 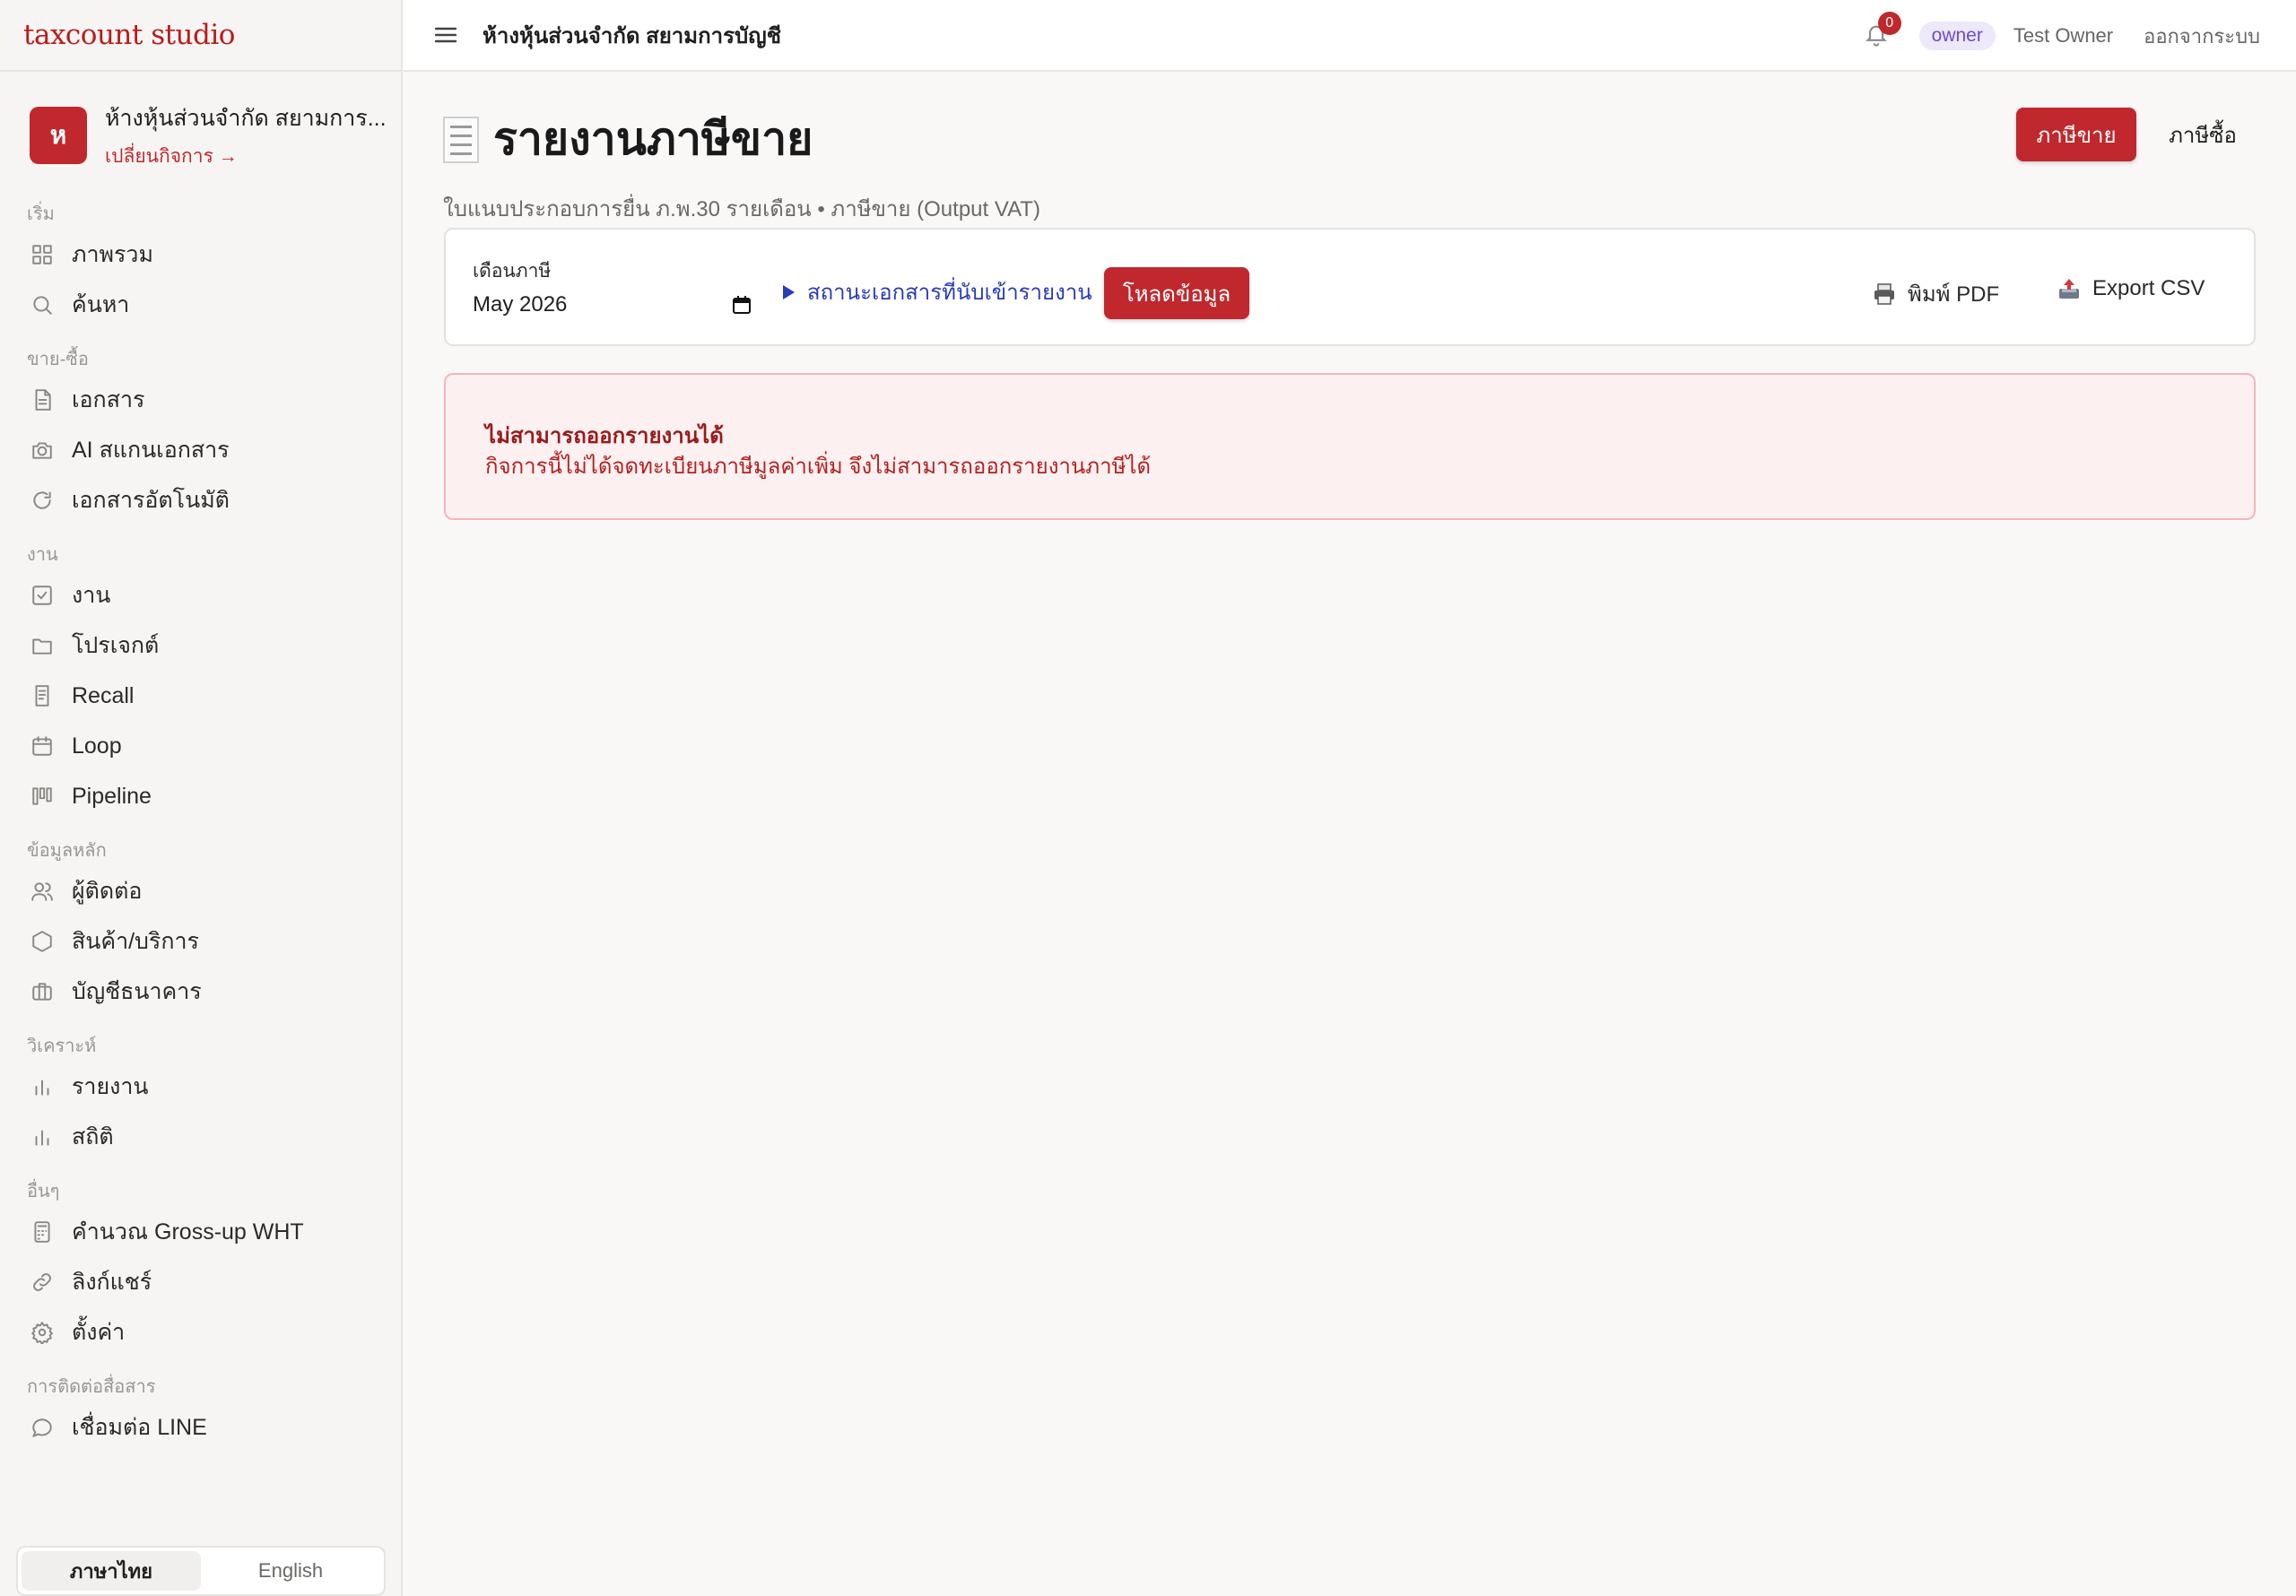 I want to click on topbar-company-title: ห้างหุ้นส่วนจำกัด สยามการบัญชี, so click(x=632, y=35).